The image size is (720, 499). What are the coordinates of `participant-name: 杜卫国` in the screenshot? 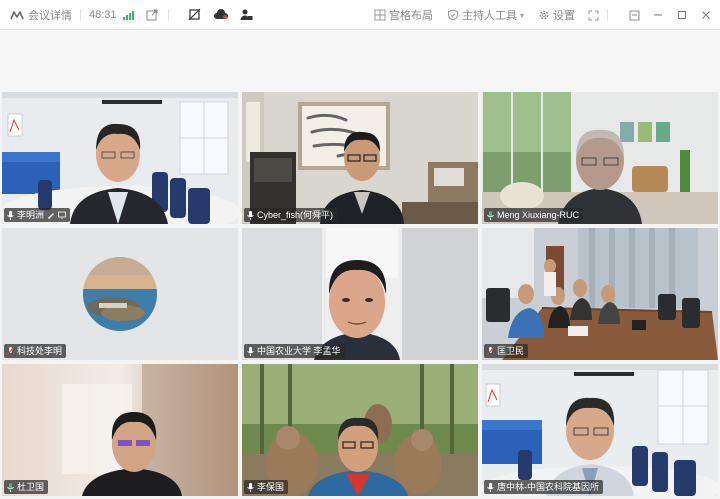 It's located at (31, 487).